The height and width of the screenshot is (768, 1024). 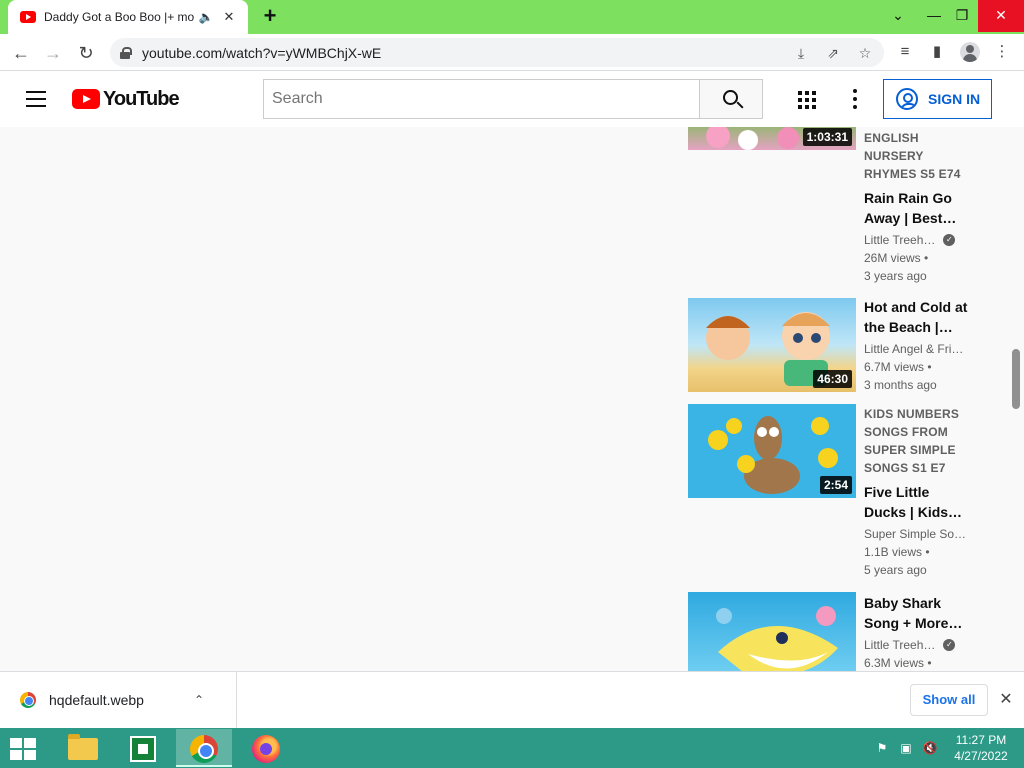 I want to click on forward-arrow-icon: →, so click(x=53, y=53).